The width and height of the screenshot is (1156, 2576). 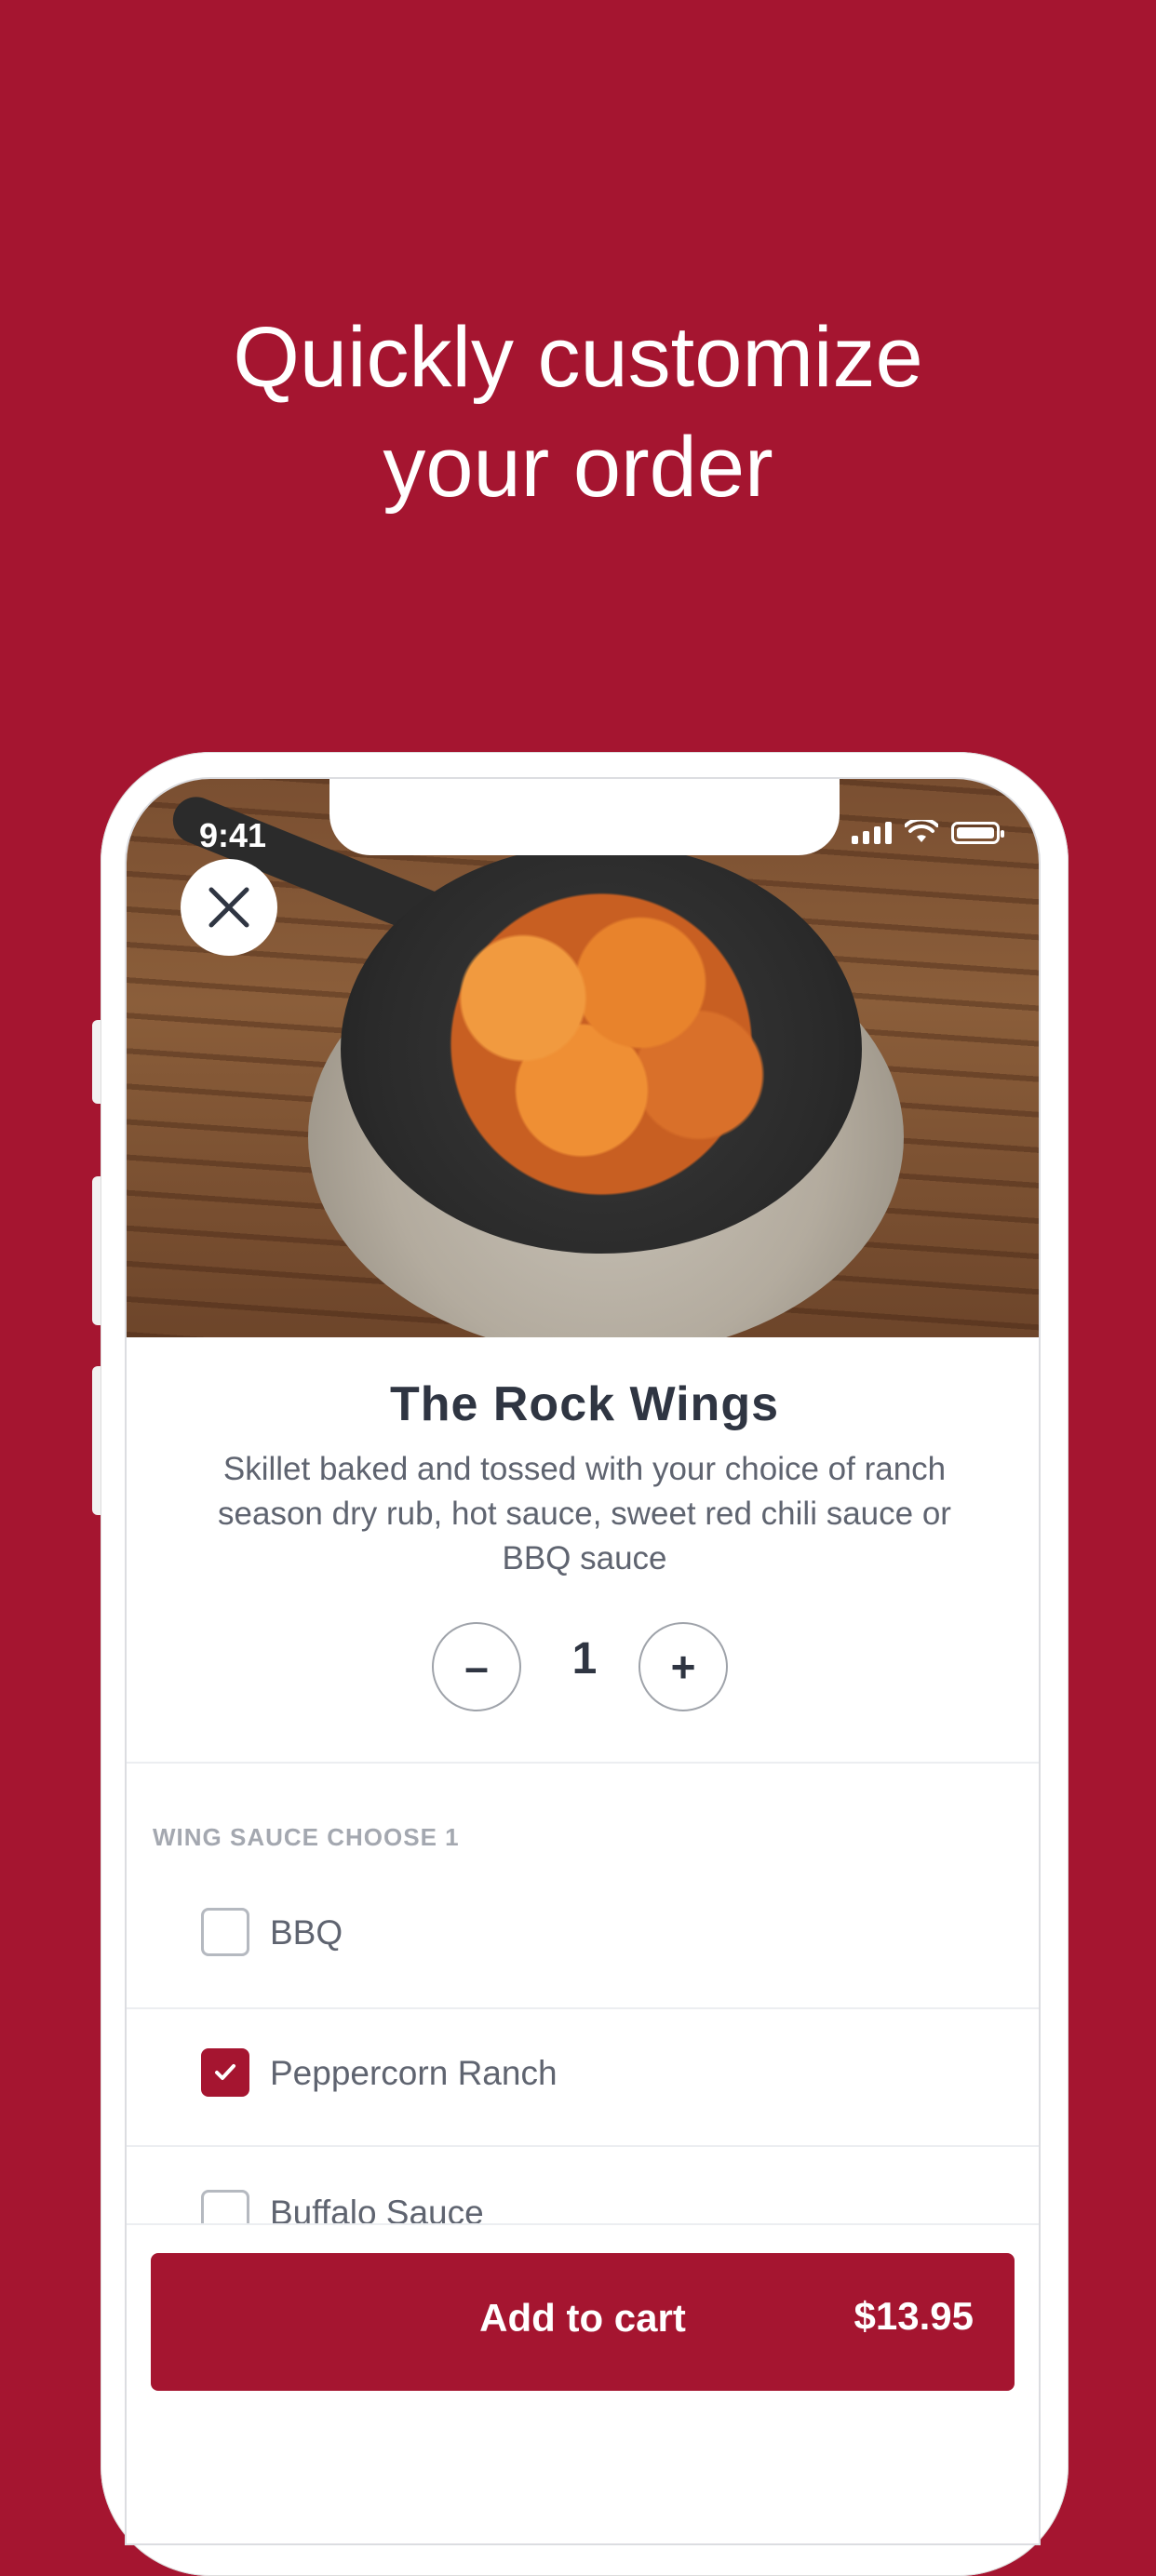 I want to click on wing-sauce-section-label: WING SAUCE CHOOSE 1, so click(x=306, y=1837).